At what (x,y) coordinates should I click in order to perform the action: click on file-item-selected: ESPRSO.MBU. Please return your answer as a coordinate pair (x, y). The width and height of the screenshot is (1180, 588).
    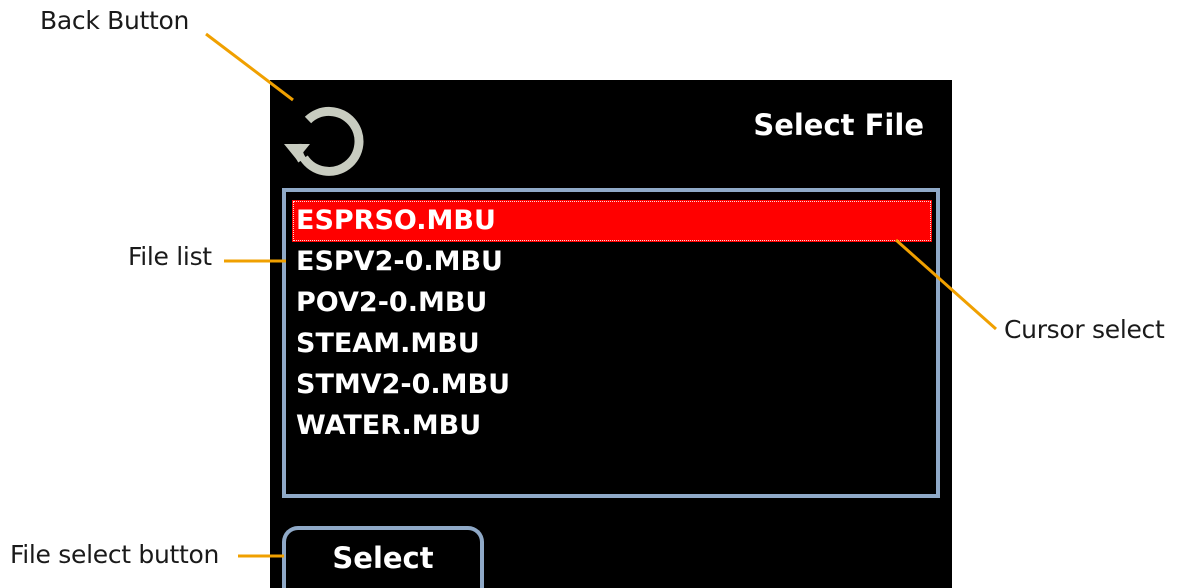
    Looking at the image, I should click on (612, 221).